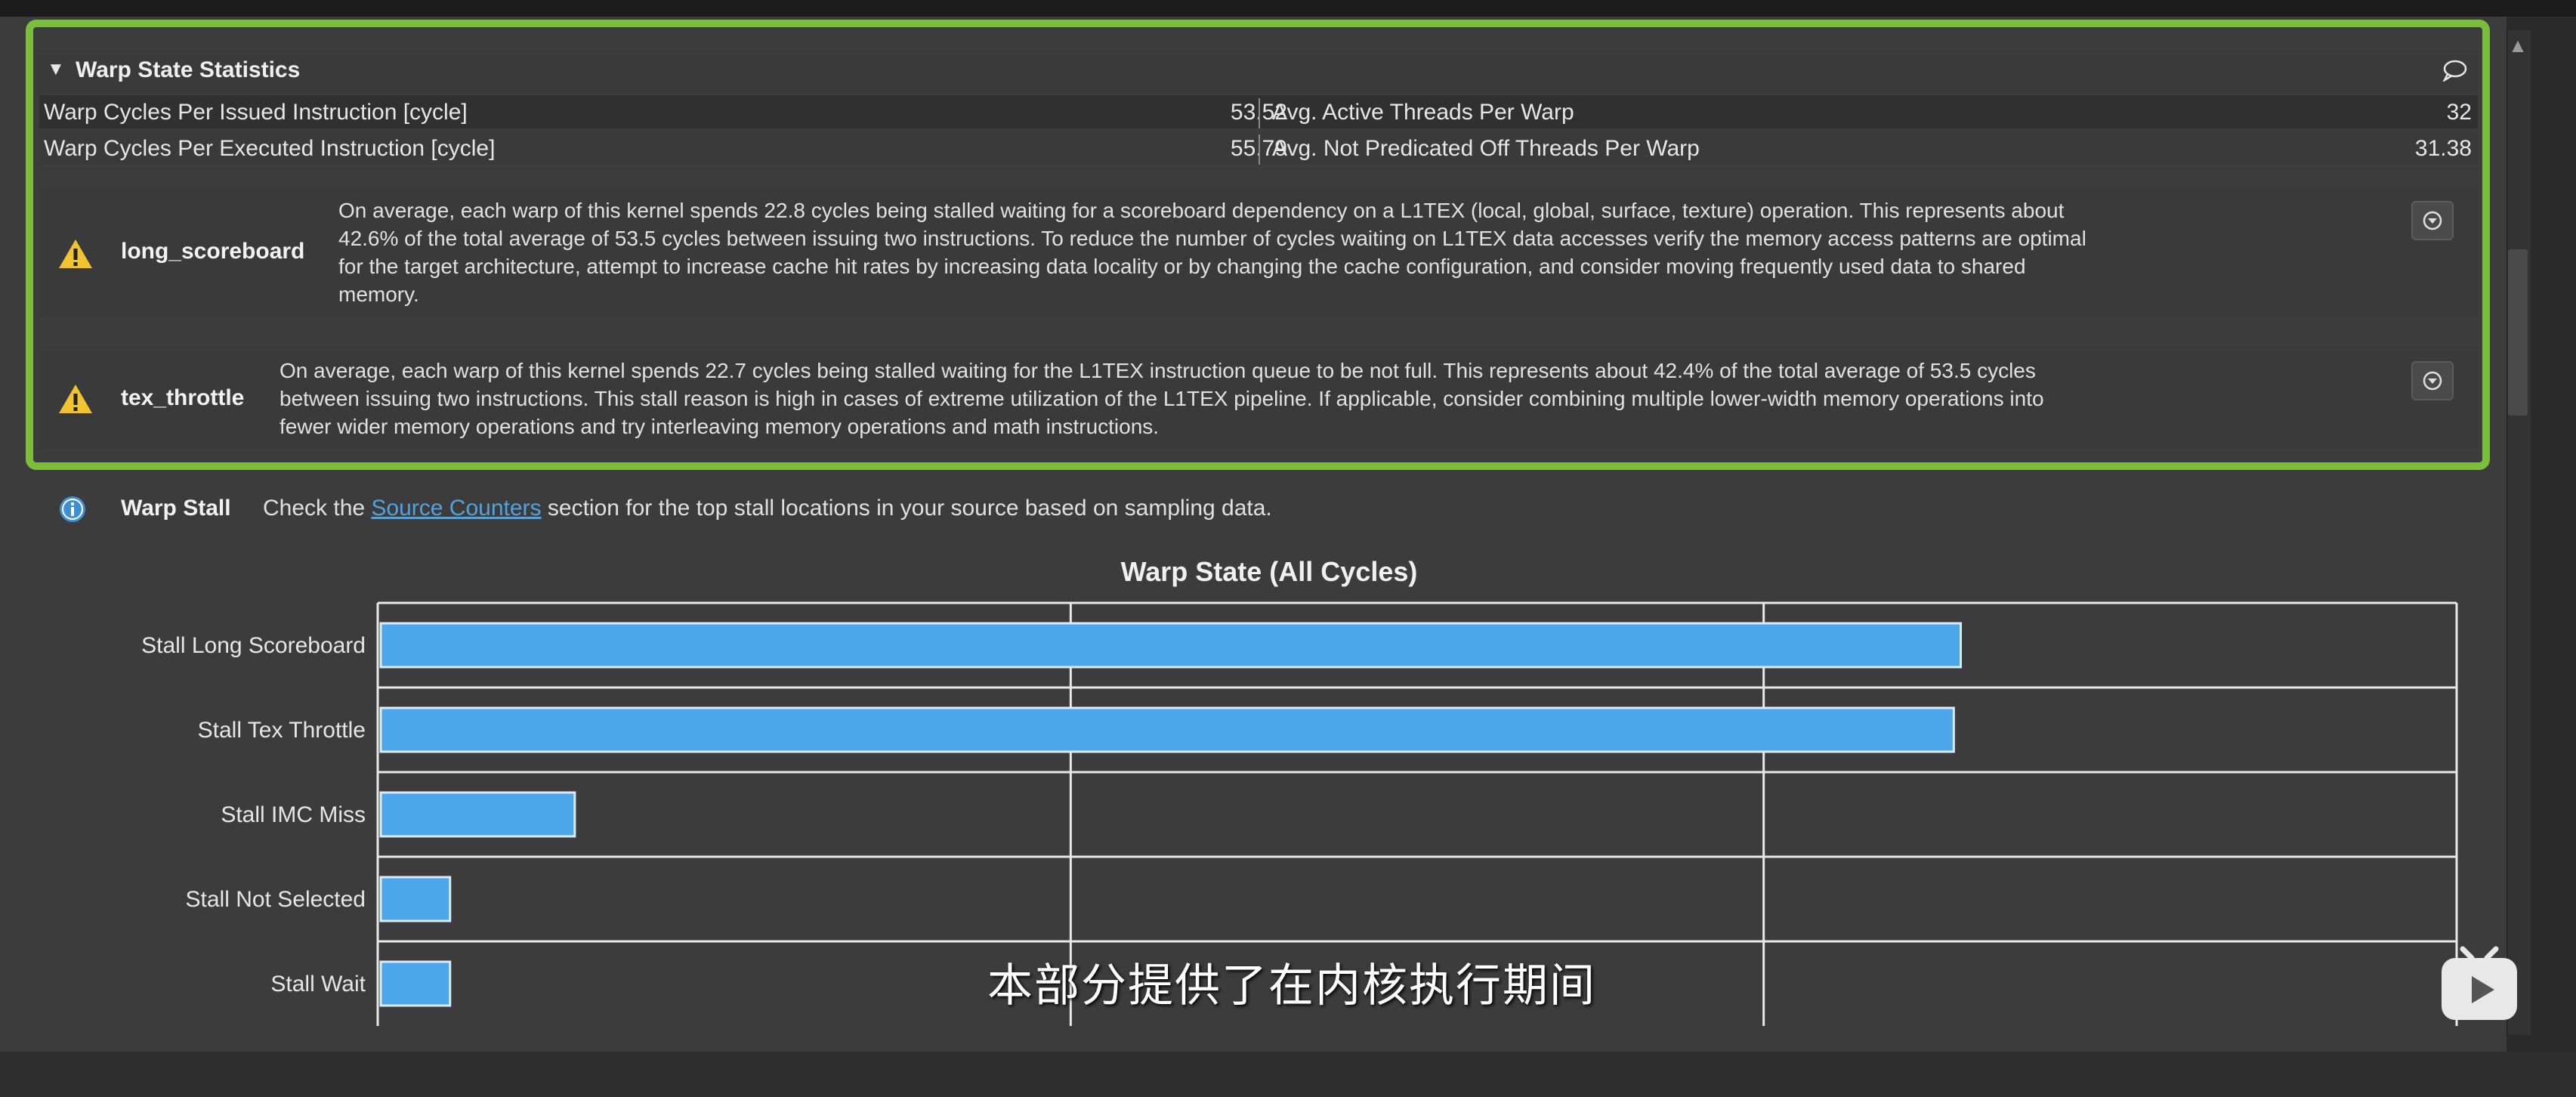 This screenshot has width=2576, height=1097. What do you see at coordinates (1288, 1074) in the screenshot?
I see `bottom-bar` at bounding box center [1288, 1074].